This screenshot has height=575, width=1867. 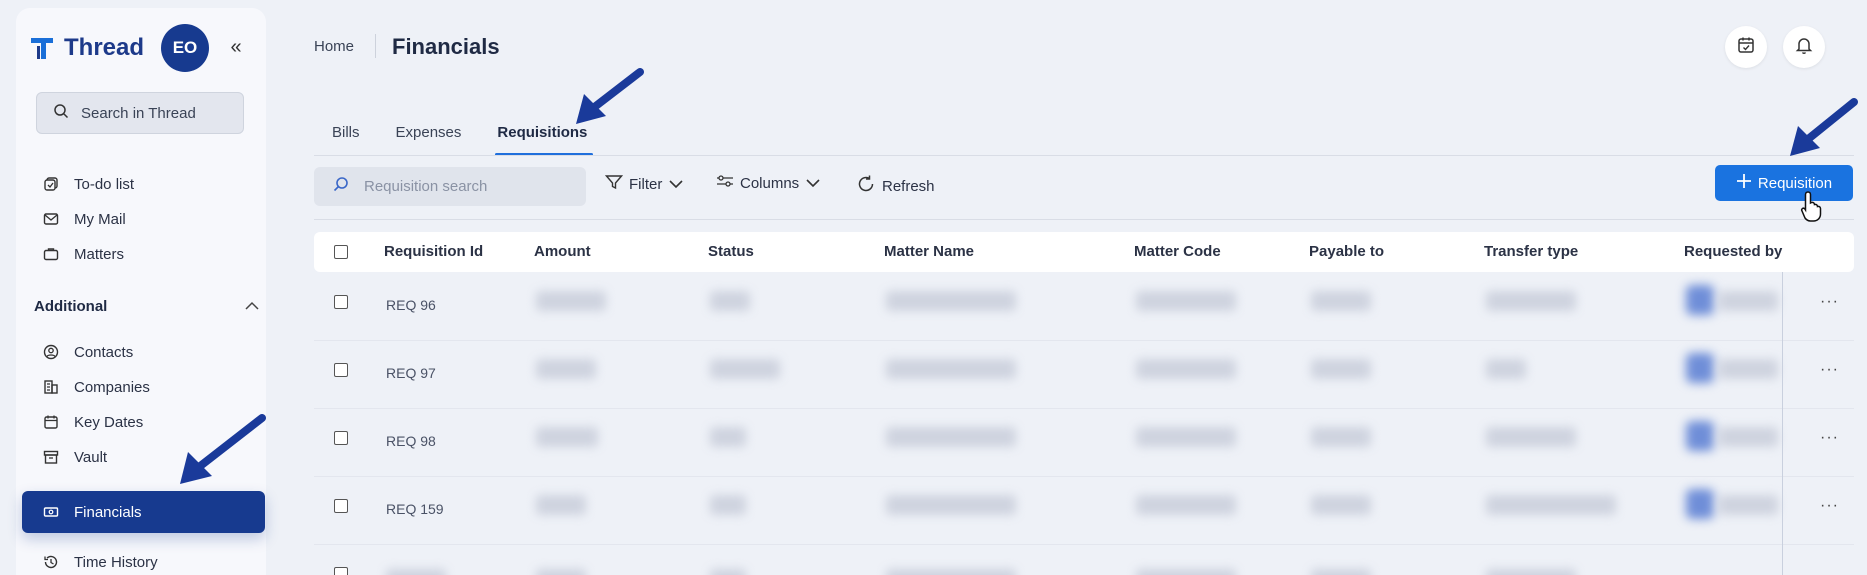 What do you see at coordinates (1084, 375) in the screenshot?
I see `table-row: REQ 97 ···` at bounding box center [1084, 375].